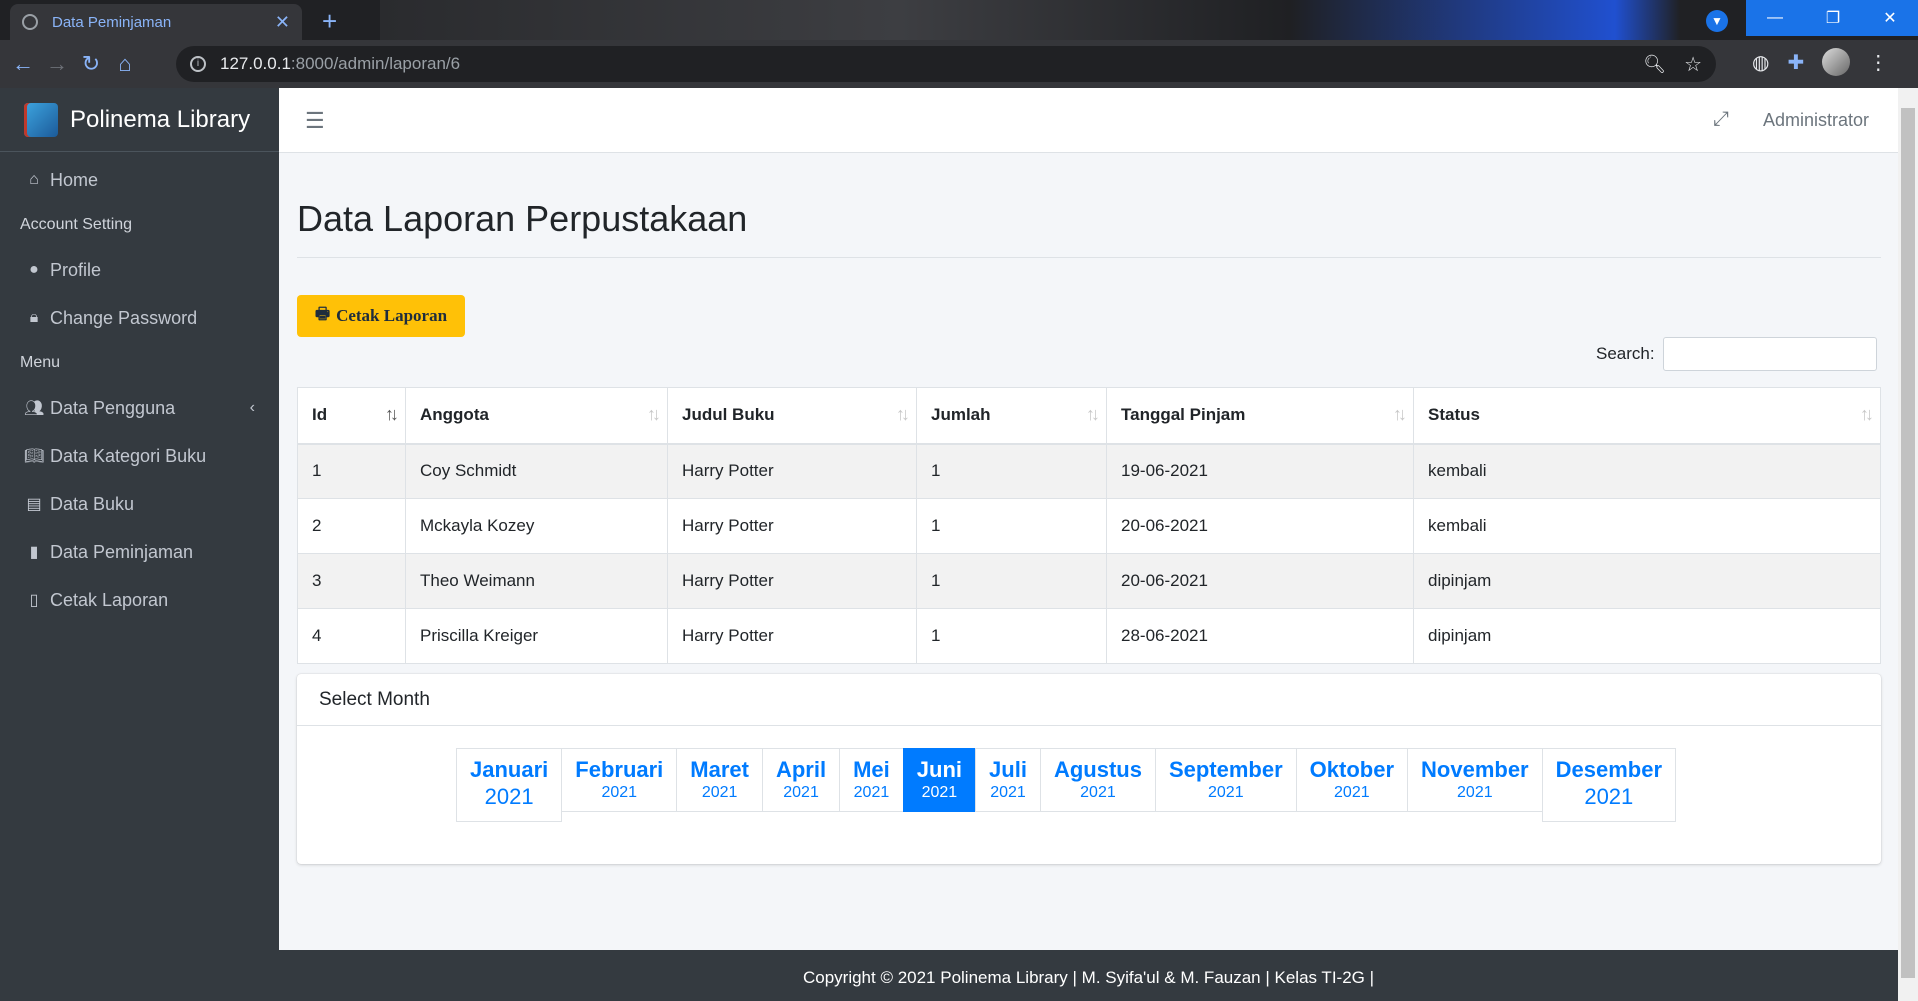 Image resolution: width=1918 pixels, height=1001 pixels. Describe the element at coordinates (1836, 62) in the screenshot. I see `profile-avatar` at that location.